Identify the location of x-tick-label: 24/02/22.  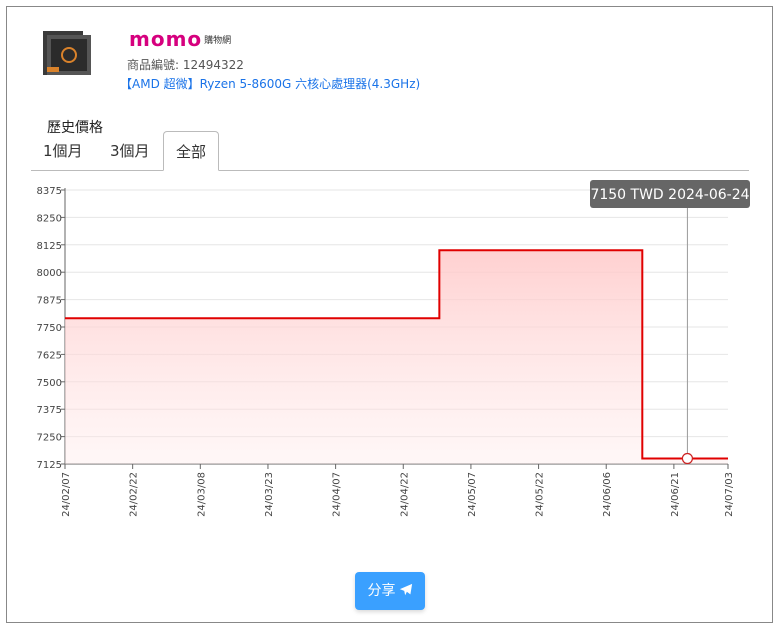
(134, 494).